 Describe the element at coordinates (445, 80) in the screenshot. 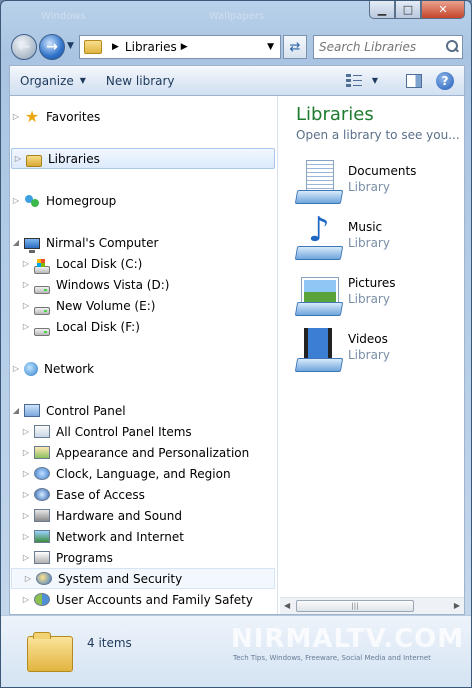

I see `help-icon: ?` at that location.